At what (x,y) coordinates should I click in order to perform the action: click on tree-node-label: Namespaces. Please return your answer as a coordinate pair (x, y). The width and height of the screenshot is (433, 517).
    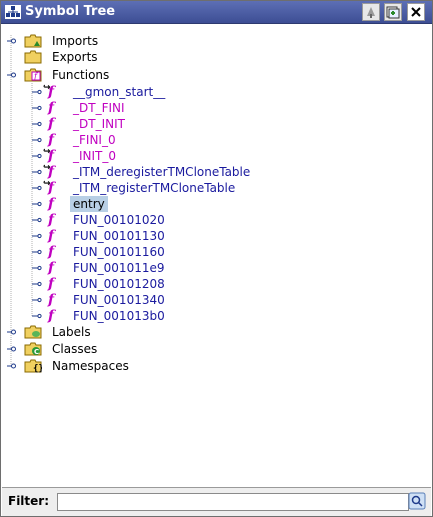
    Looking at the image, I should click on (90, 366).